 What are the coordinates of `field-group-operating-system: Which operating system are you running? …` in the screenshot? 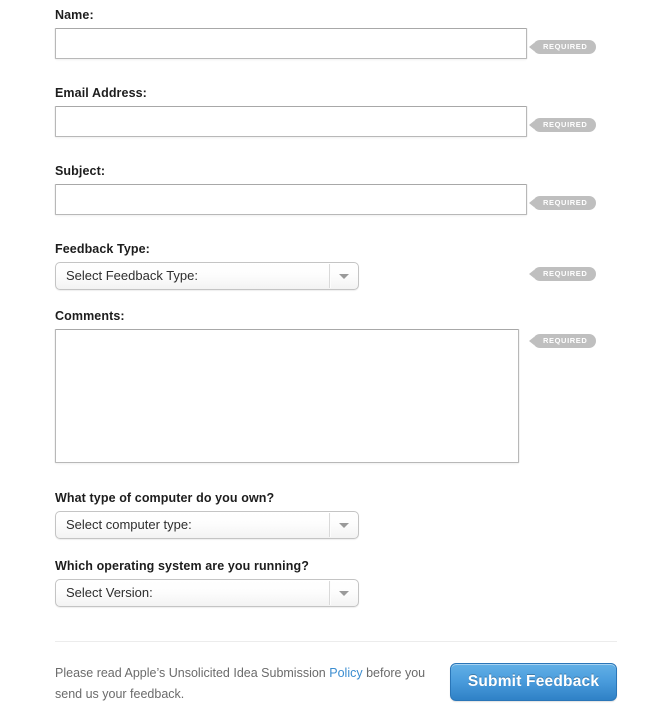 It's located at (207, 583).